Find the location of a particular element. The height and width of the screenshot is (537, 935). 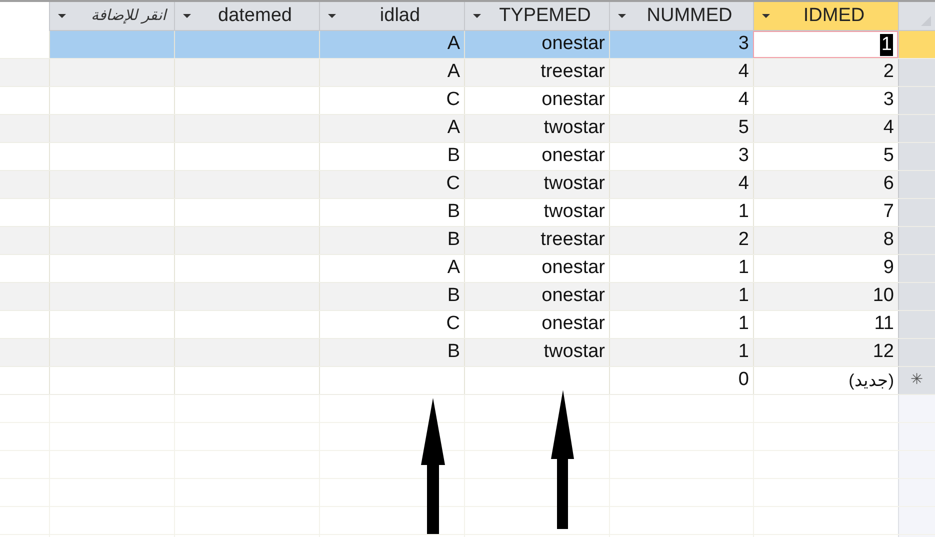

table-row: B onestar 3 5 is located at coordinates (467, 157).